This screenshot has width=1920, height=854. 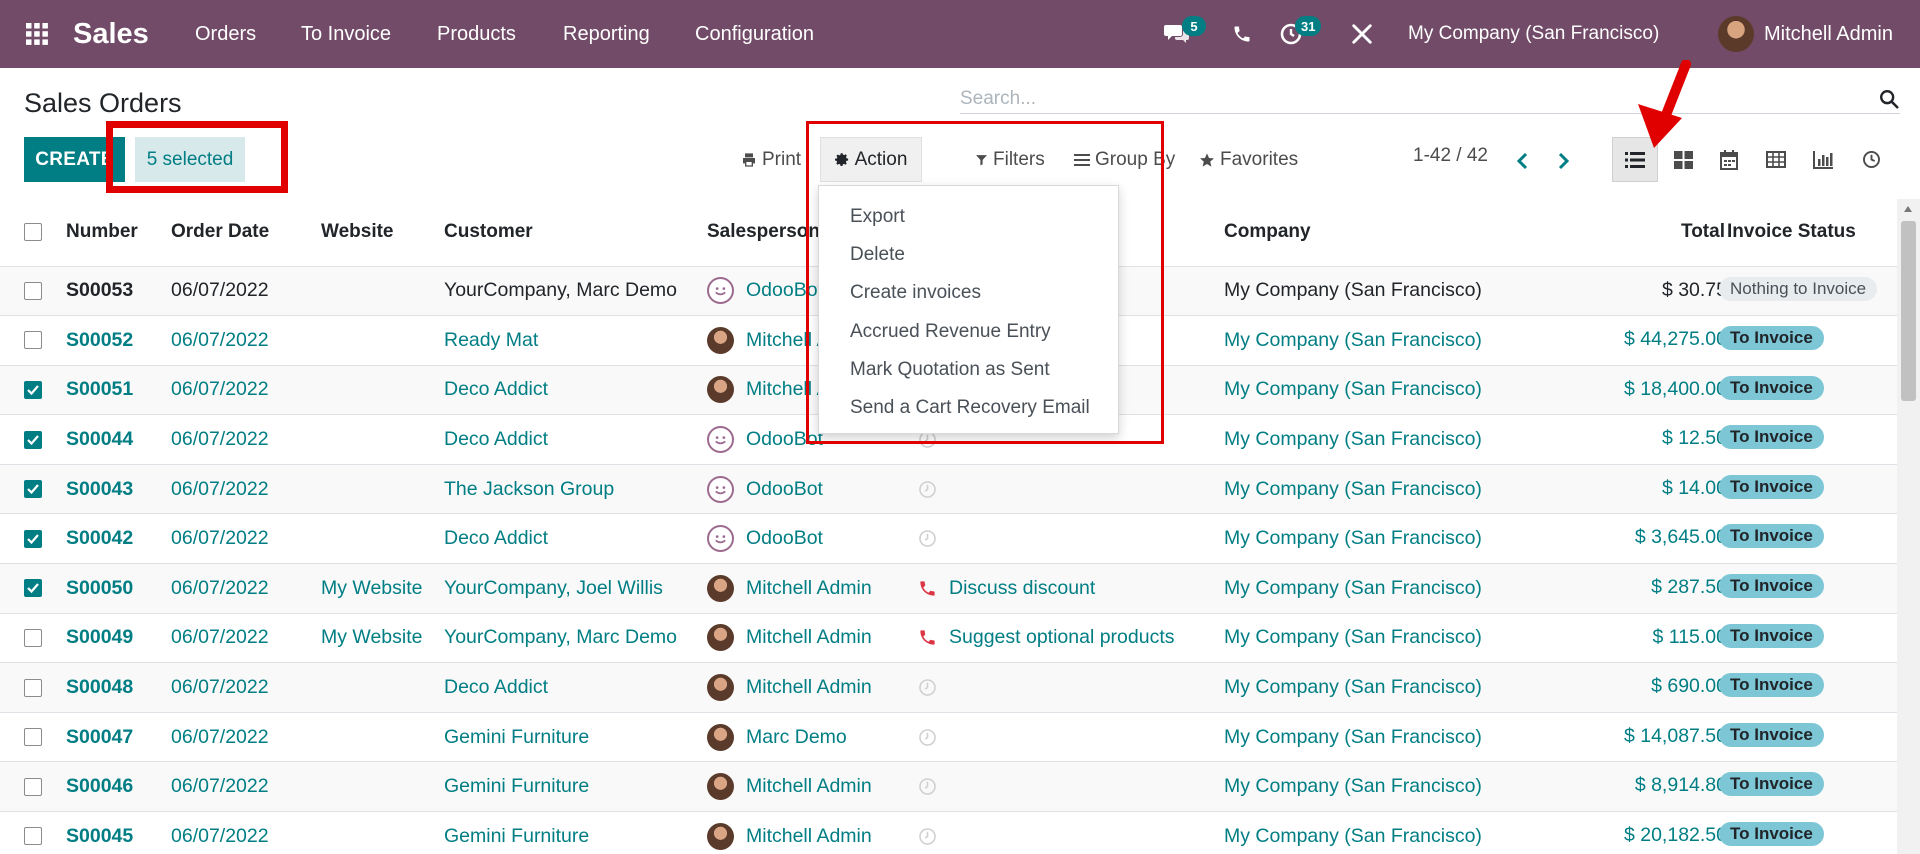 What do you see at coordinates (225, 34) in the screenshot?
I see `menu-orders: Orders` at bounding box center [225, 34].